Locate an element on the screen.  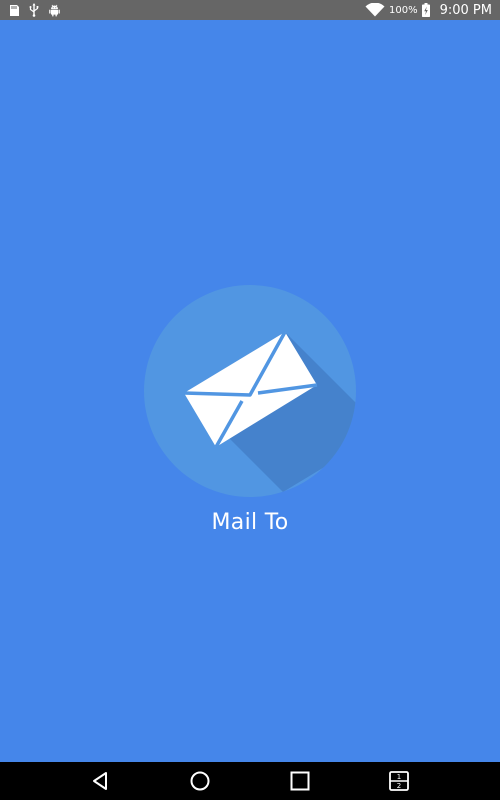
sd-card-icon is located at coordinates (14, 10).